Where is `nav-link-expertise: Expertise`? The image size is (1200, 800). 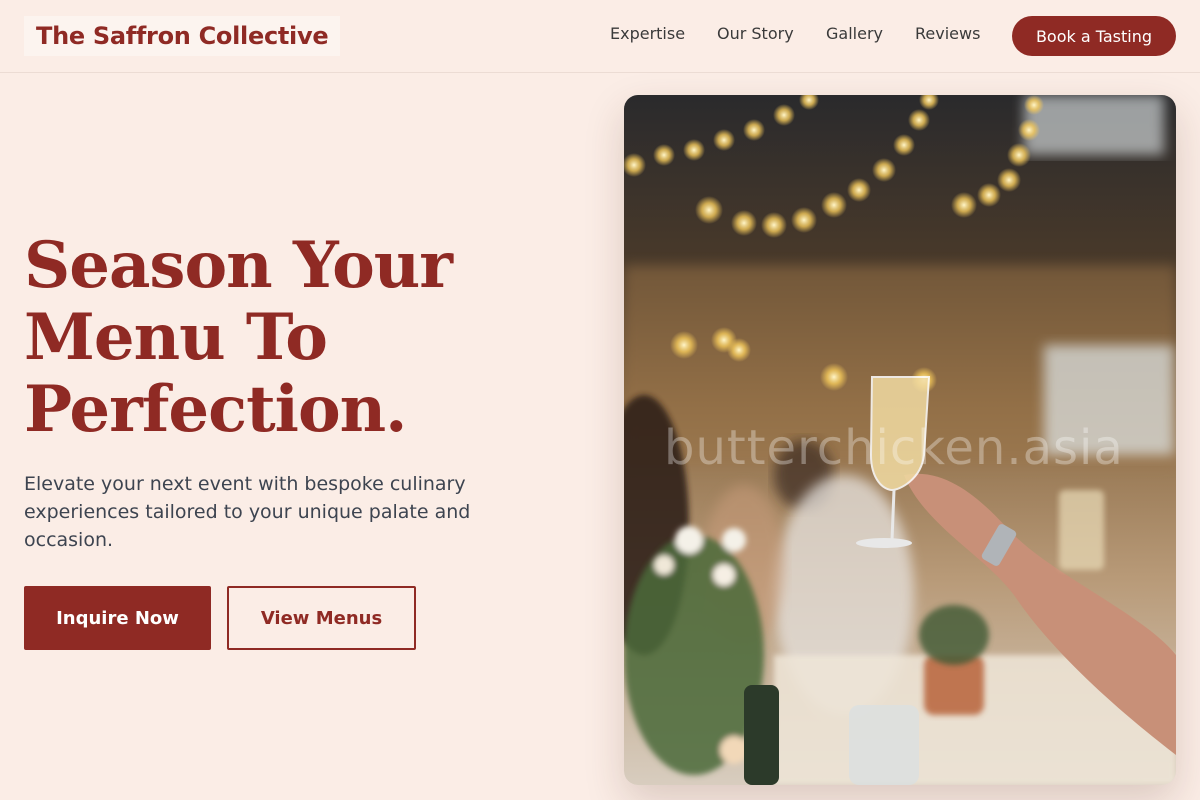
nav-link-expertise: Expertise is located at coordinates (647, 33).